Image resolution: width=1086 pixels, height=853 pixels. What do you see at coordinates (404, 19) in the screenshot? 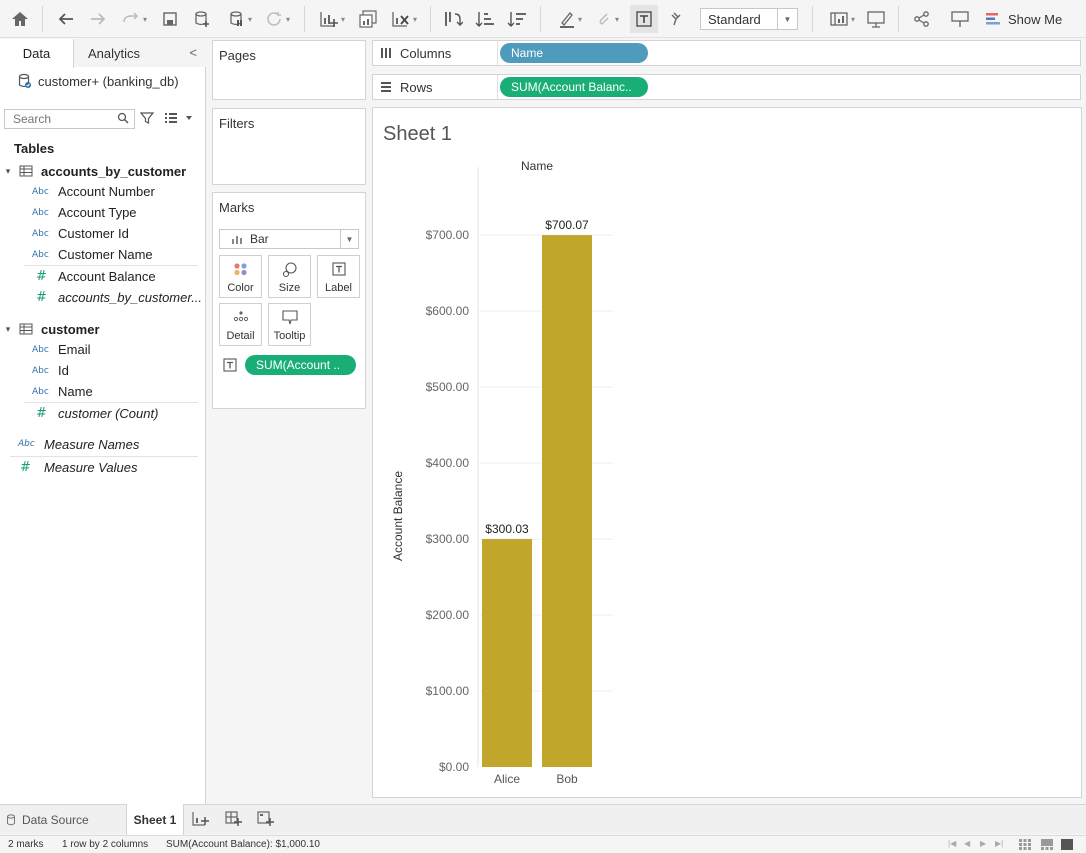
I see `clear-sheet-icon: ▾` at bounding box center [404, 19].